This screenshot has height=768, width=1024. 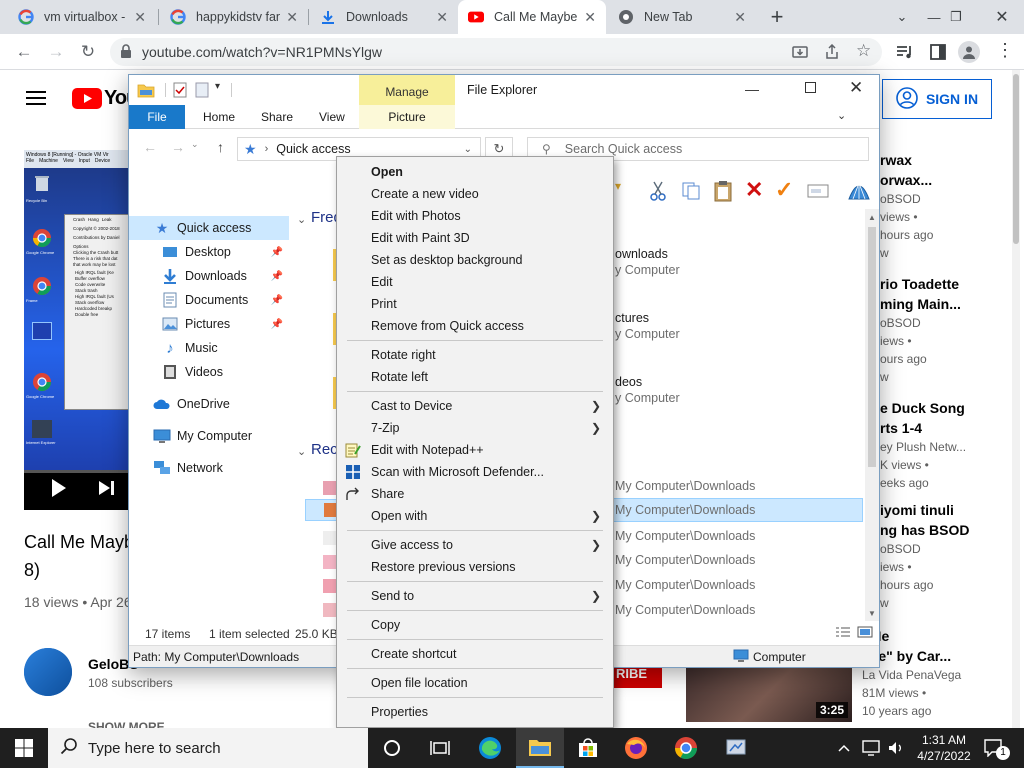 I want to click on close-icon: ✕, so click(x=856, y=88).